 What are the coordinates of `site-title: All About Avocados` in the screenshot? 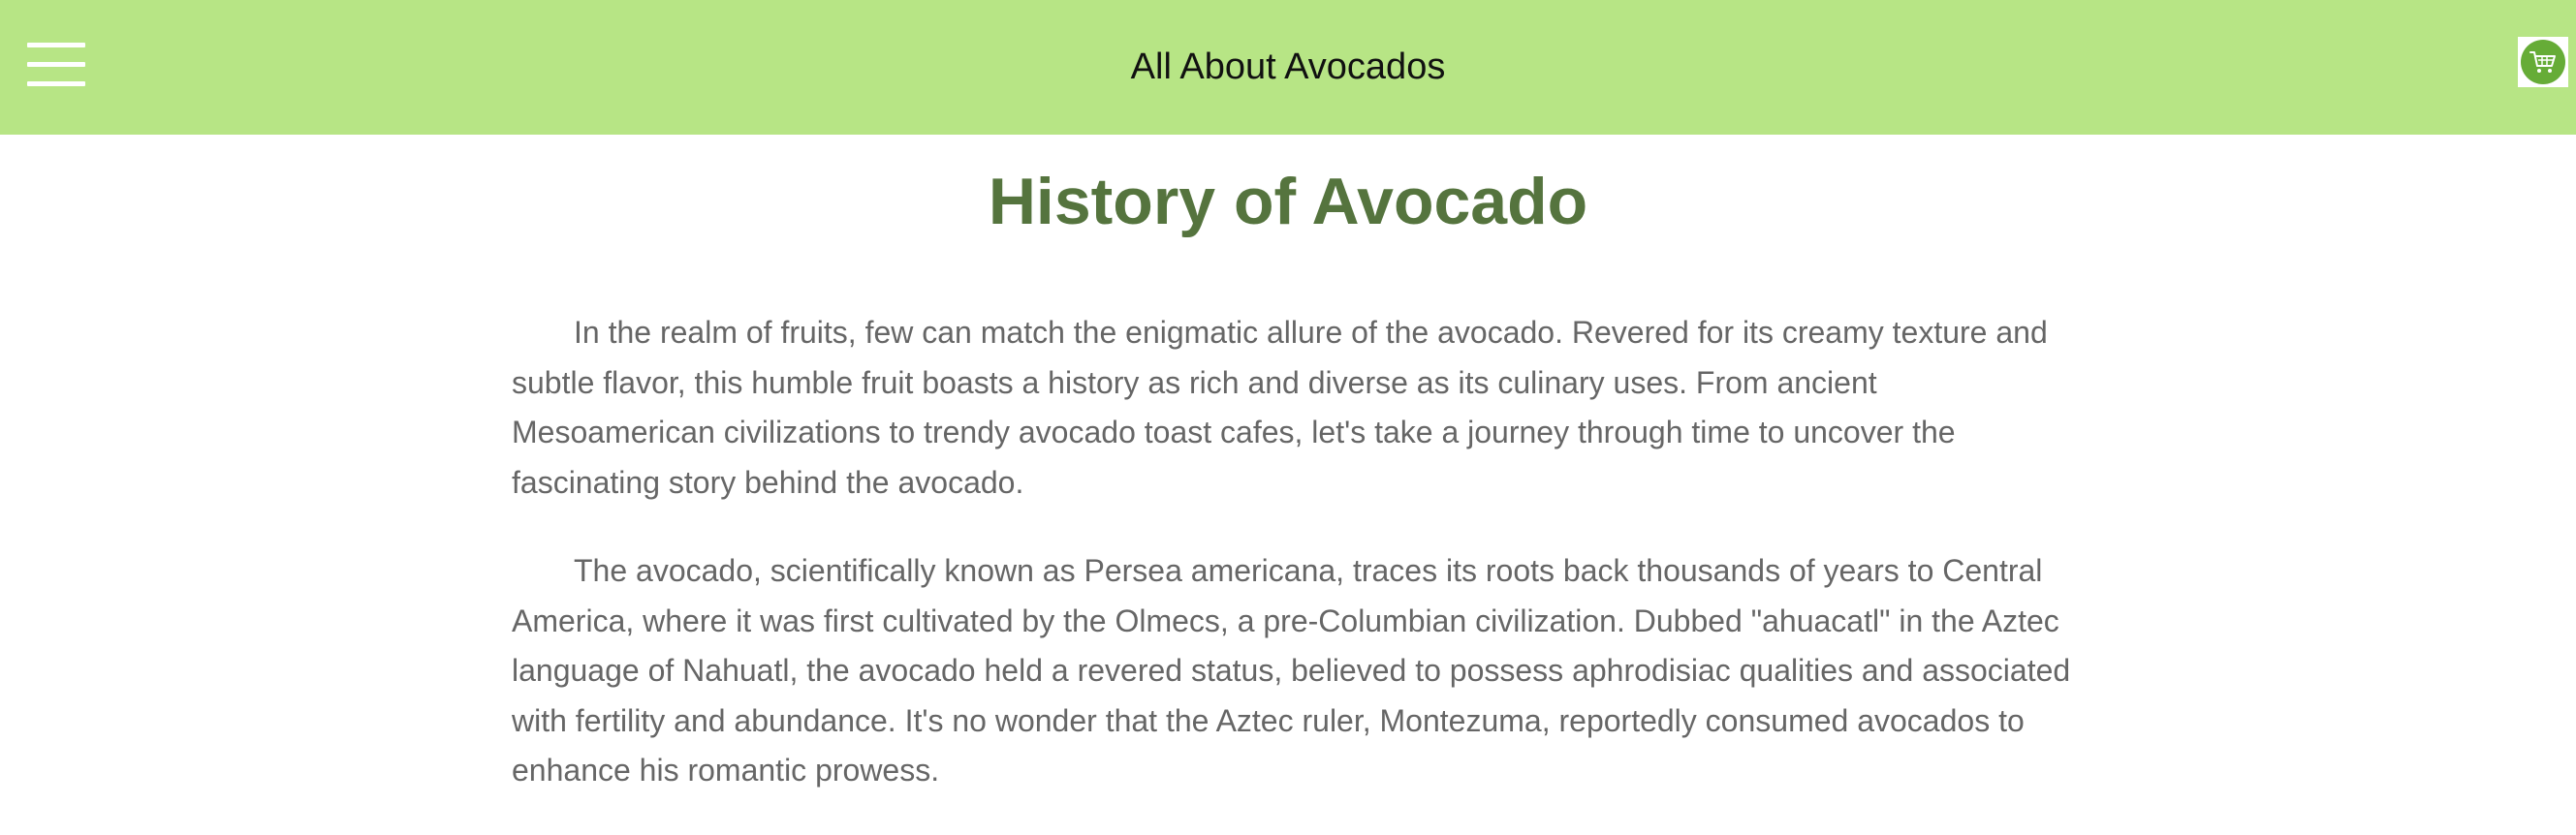 It's located at (1288, 66).